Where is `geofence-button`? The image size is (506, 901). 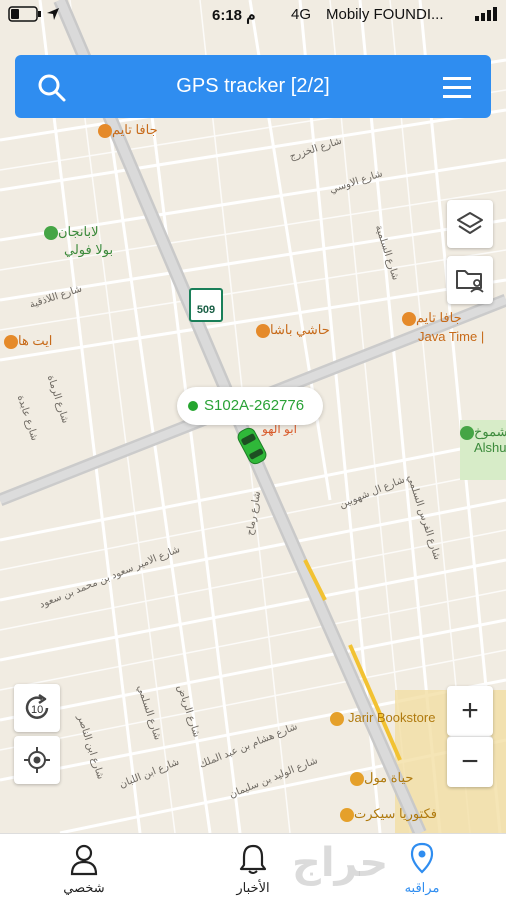 geofence-button is located at coordinates (470, 280).